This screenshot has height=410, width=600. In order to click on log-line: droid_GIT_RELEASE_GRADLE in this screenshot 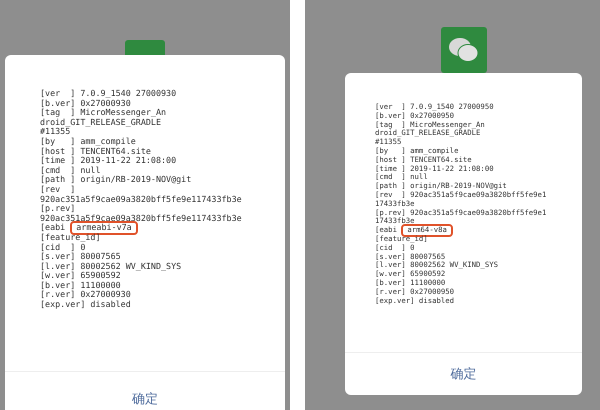, I will do `click(101, 123)`.